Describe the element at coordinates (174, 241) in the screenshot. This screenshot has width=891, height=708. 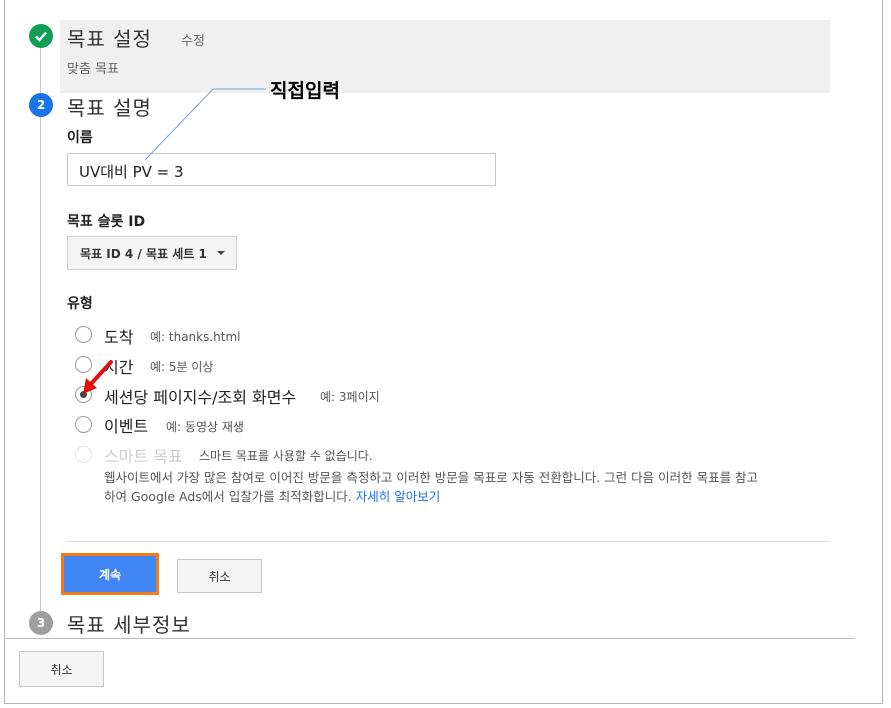
I see `annotation-overlay` at that location.